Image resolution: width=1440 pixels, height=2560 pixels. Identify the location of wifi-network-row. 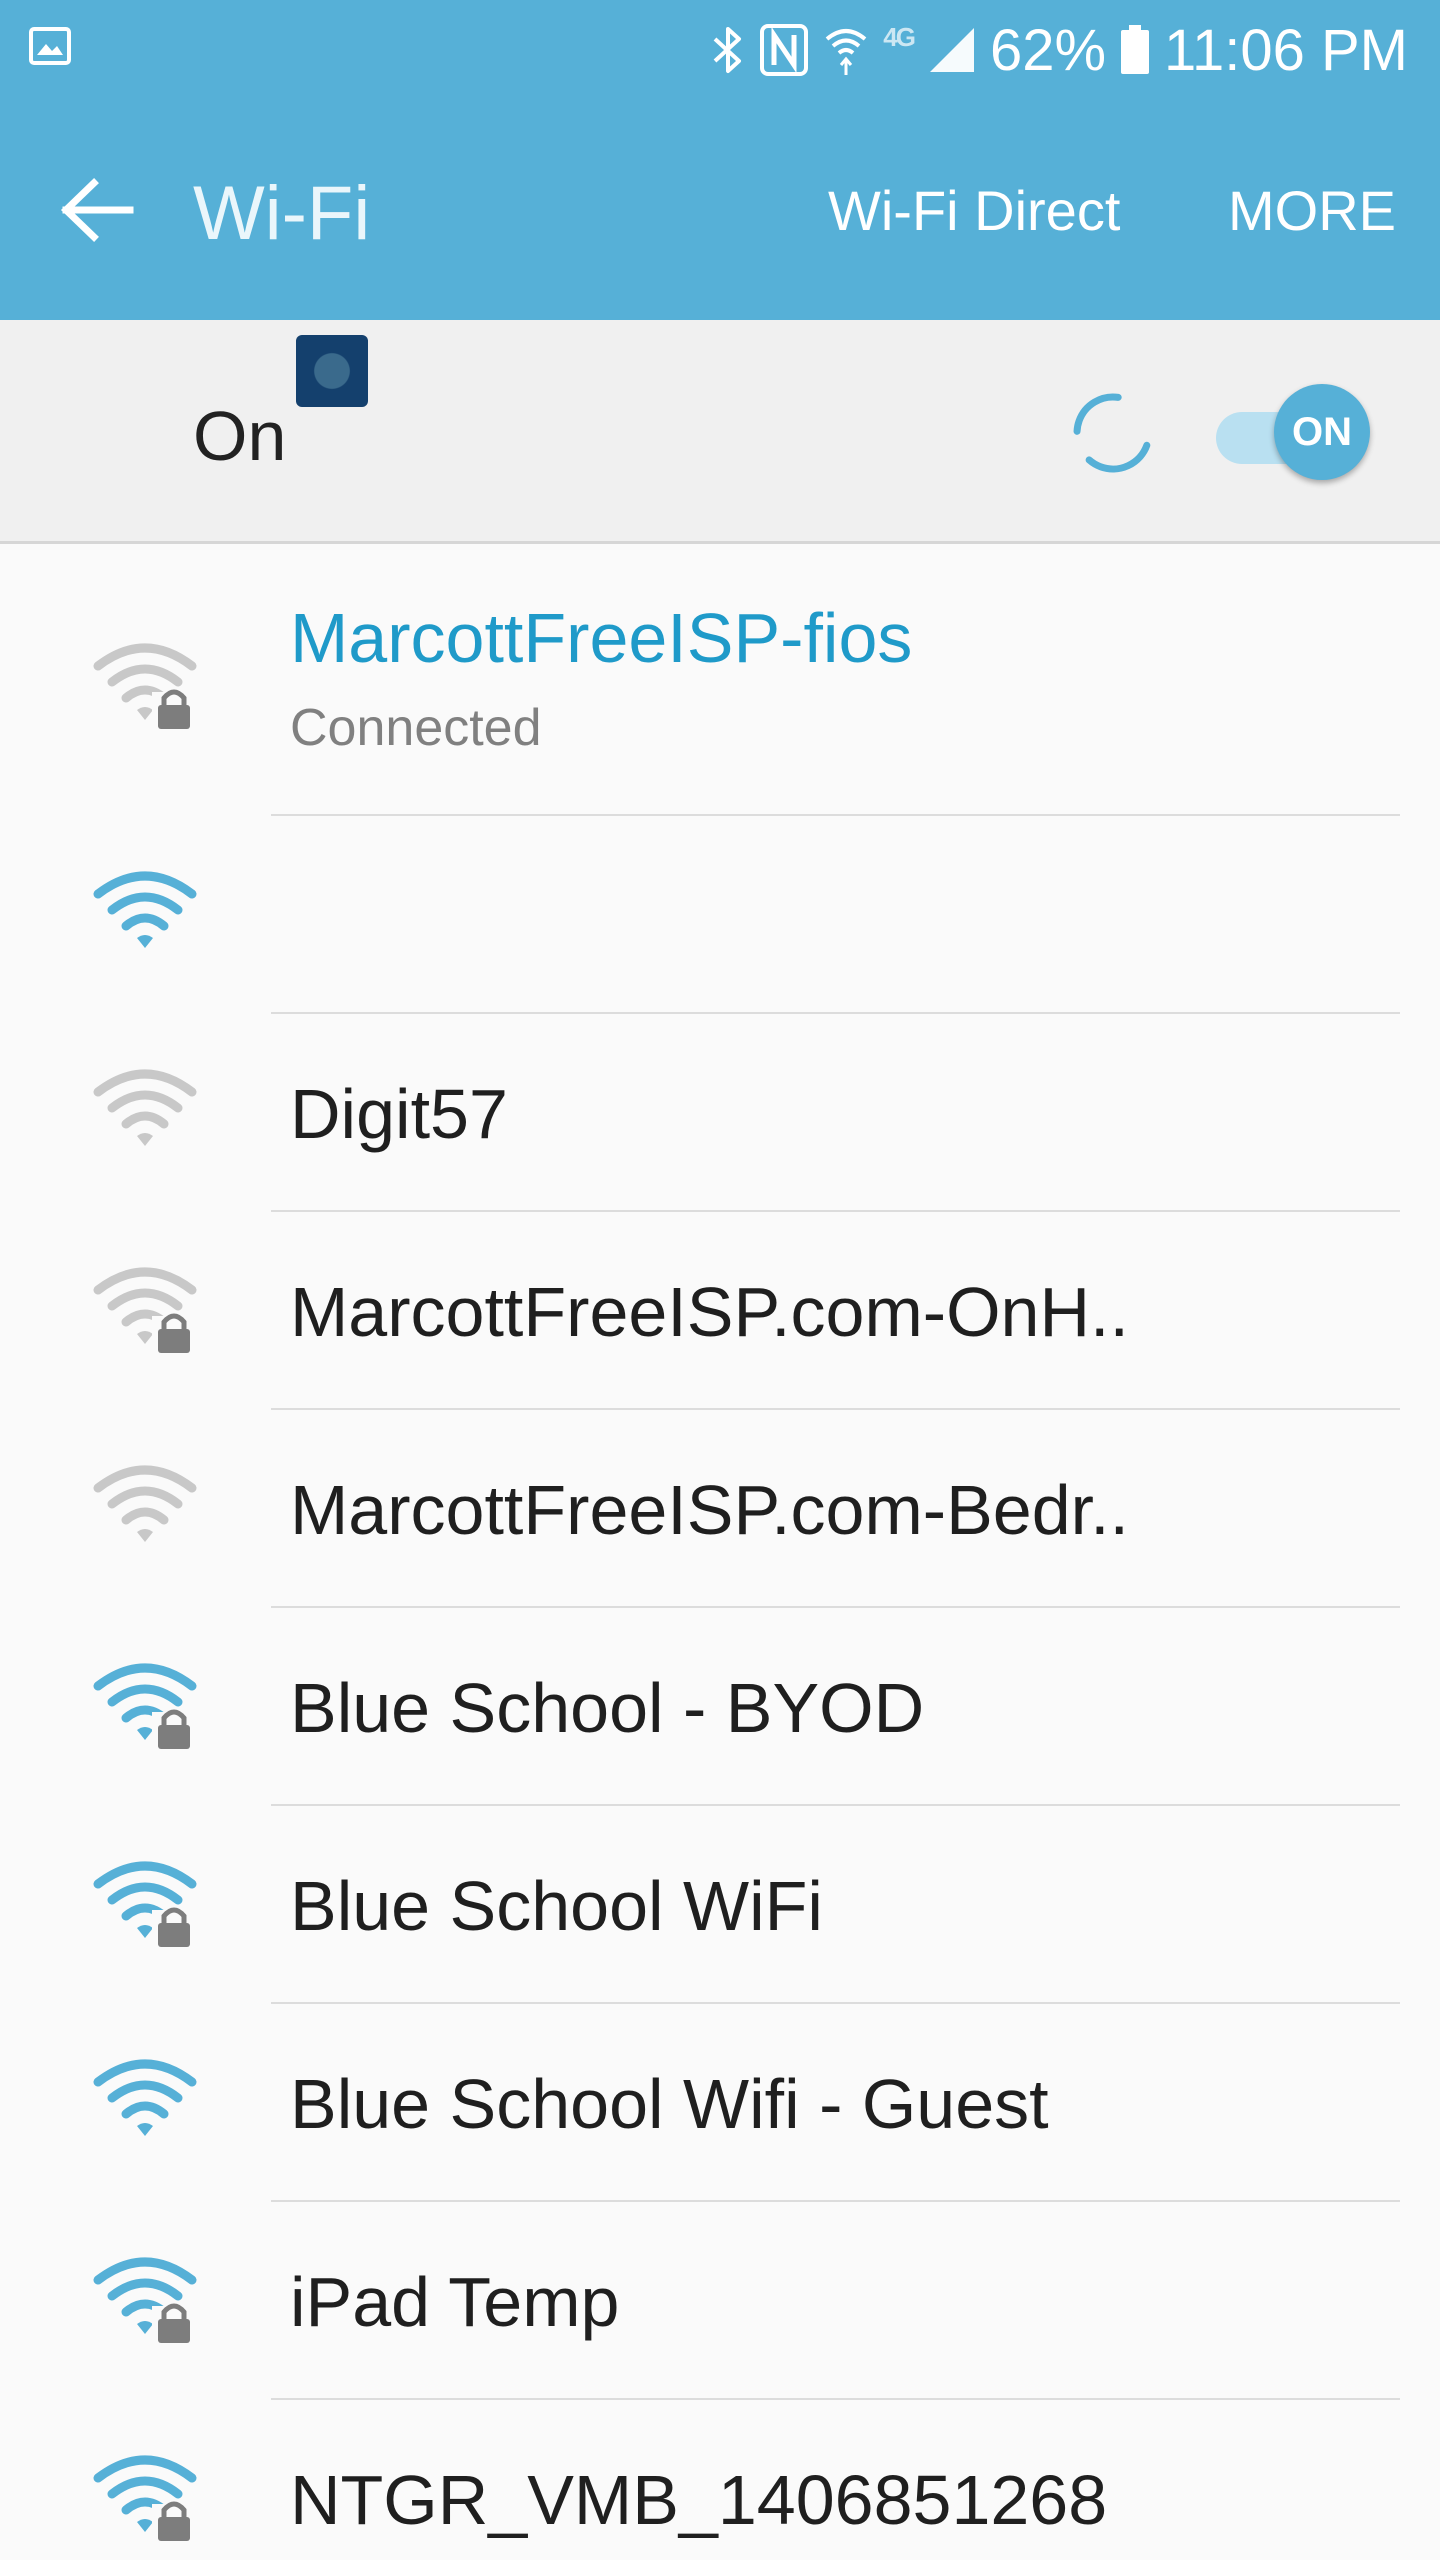
(720, 915).